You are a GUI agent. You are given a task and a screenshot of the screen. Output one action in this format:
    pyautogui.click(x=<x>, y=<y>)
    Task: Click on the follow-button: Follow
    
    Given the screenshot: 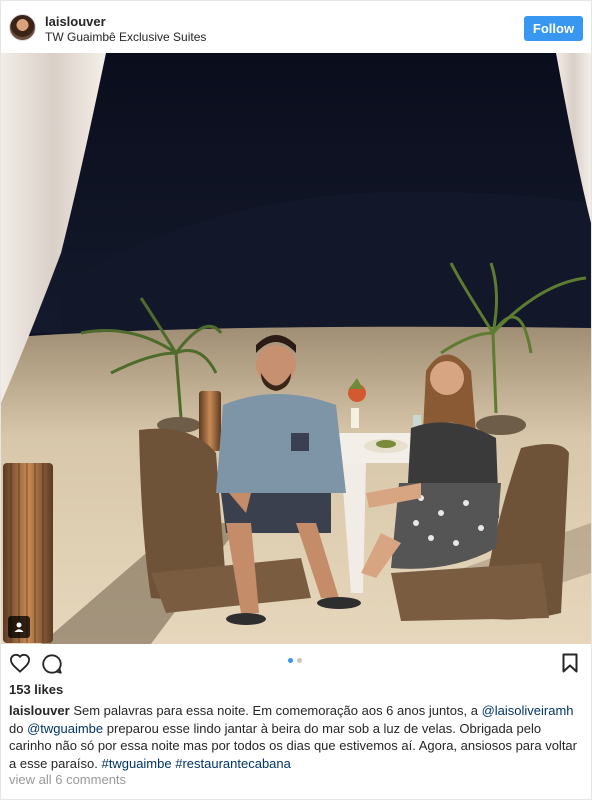 What is the action you would take?
    pyautogui.click(x=553, y=28)
    